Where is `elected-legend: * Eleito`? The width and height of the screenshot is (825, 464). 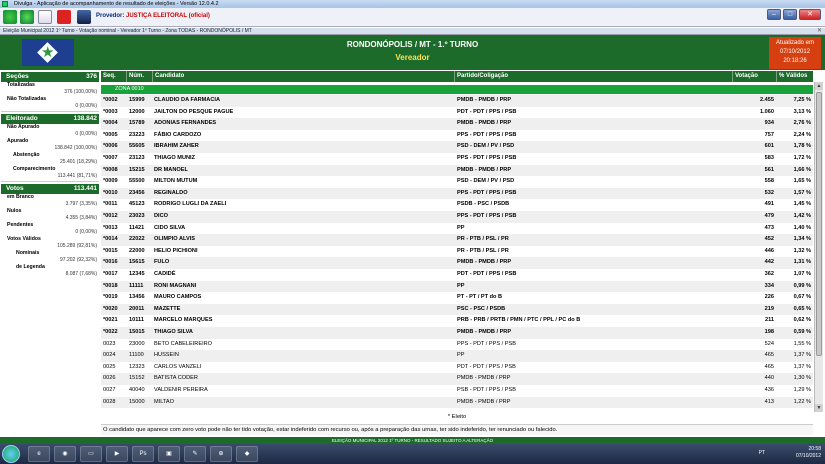
elected-legend: * Eleito is located at coordinates (457, 417).